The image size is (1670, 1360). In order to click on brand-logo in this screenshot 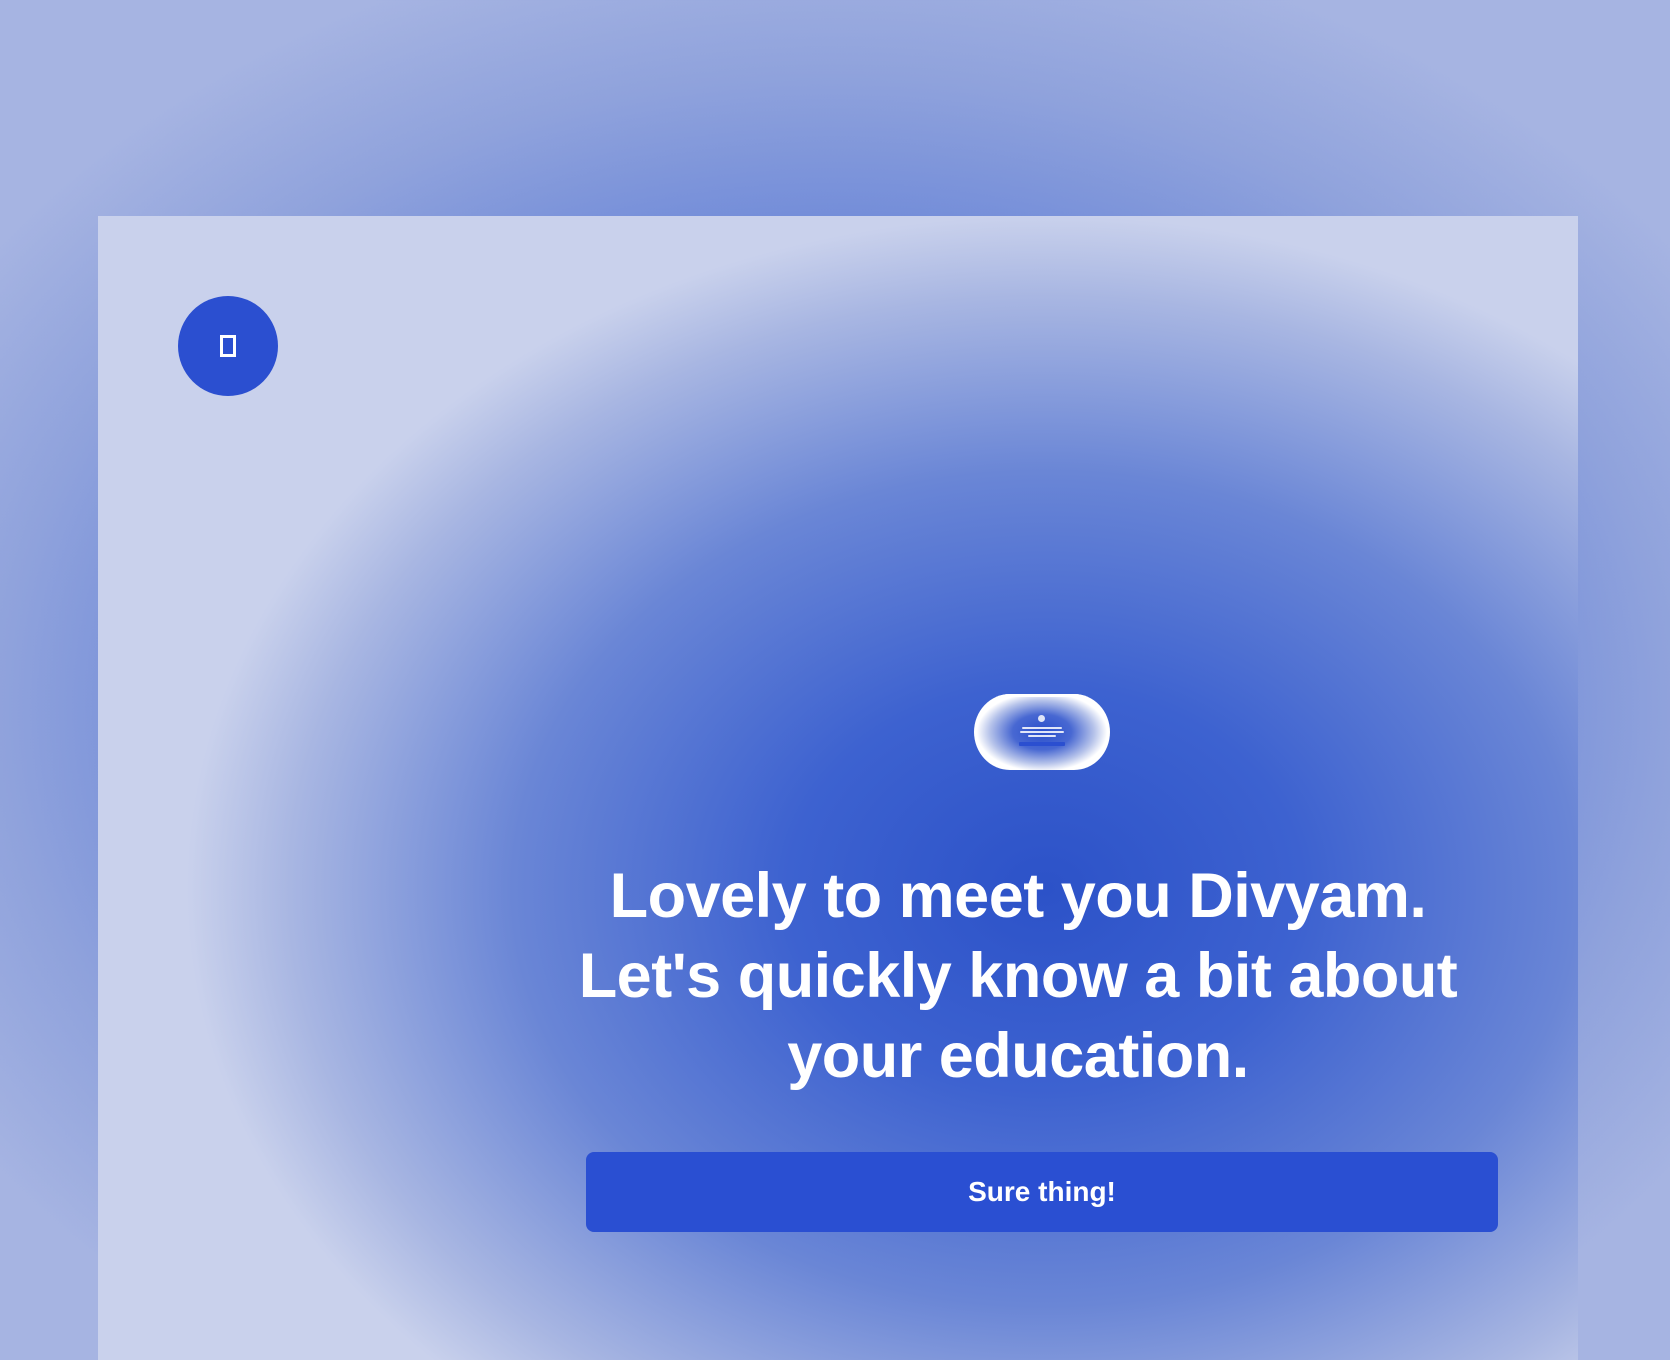, I will do `click(228, 346)`.